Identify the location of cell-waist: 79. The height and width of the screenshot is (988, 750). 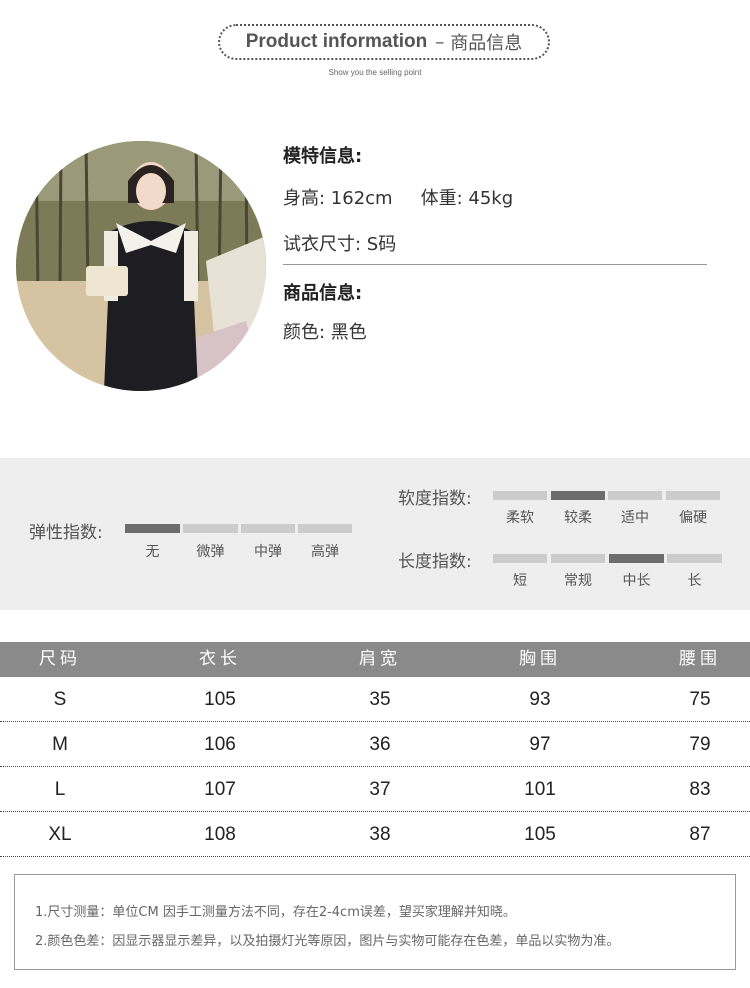
(700, 744).